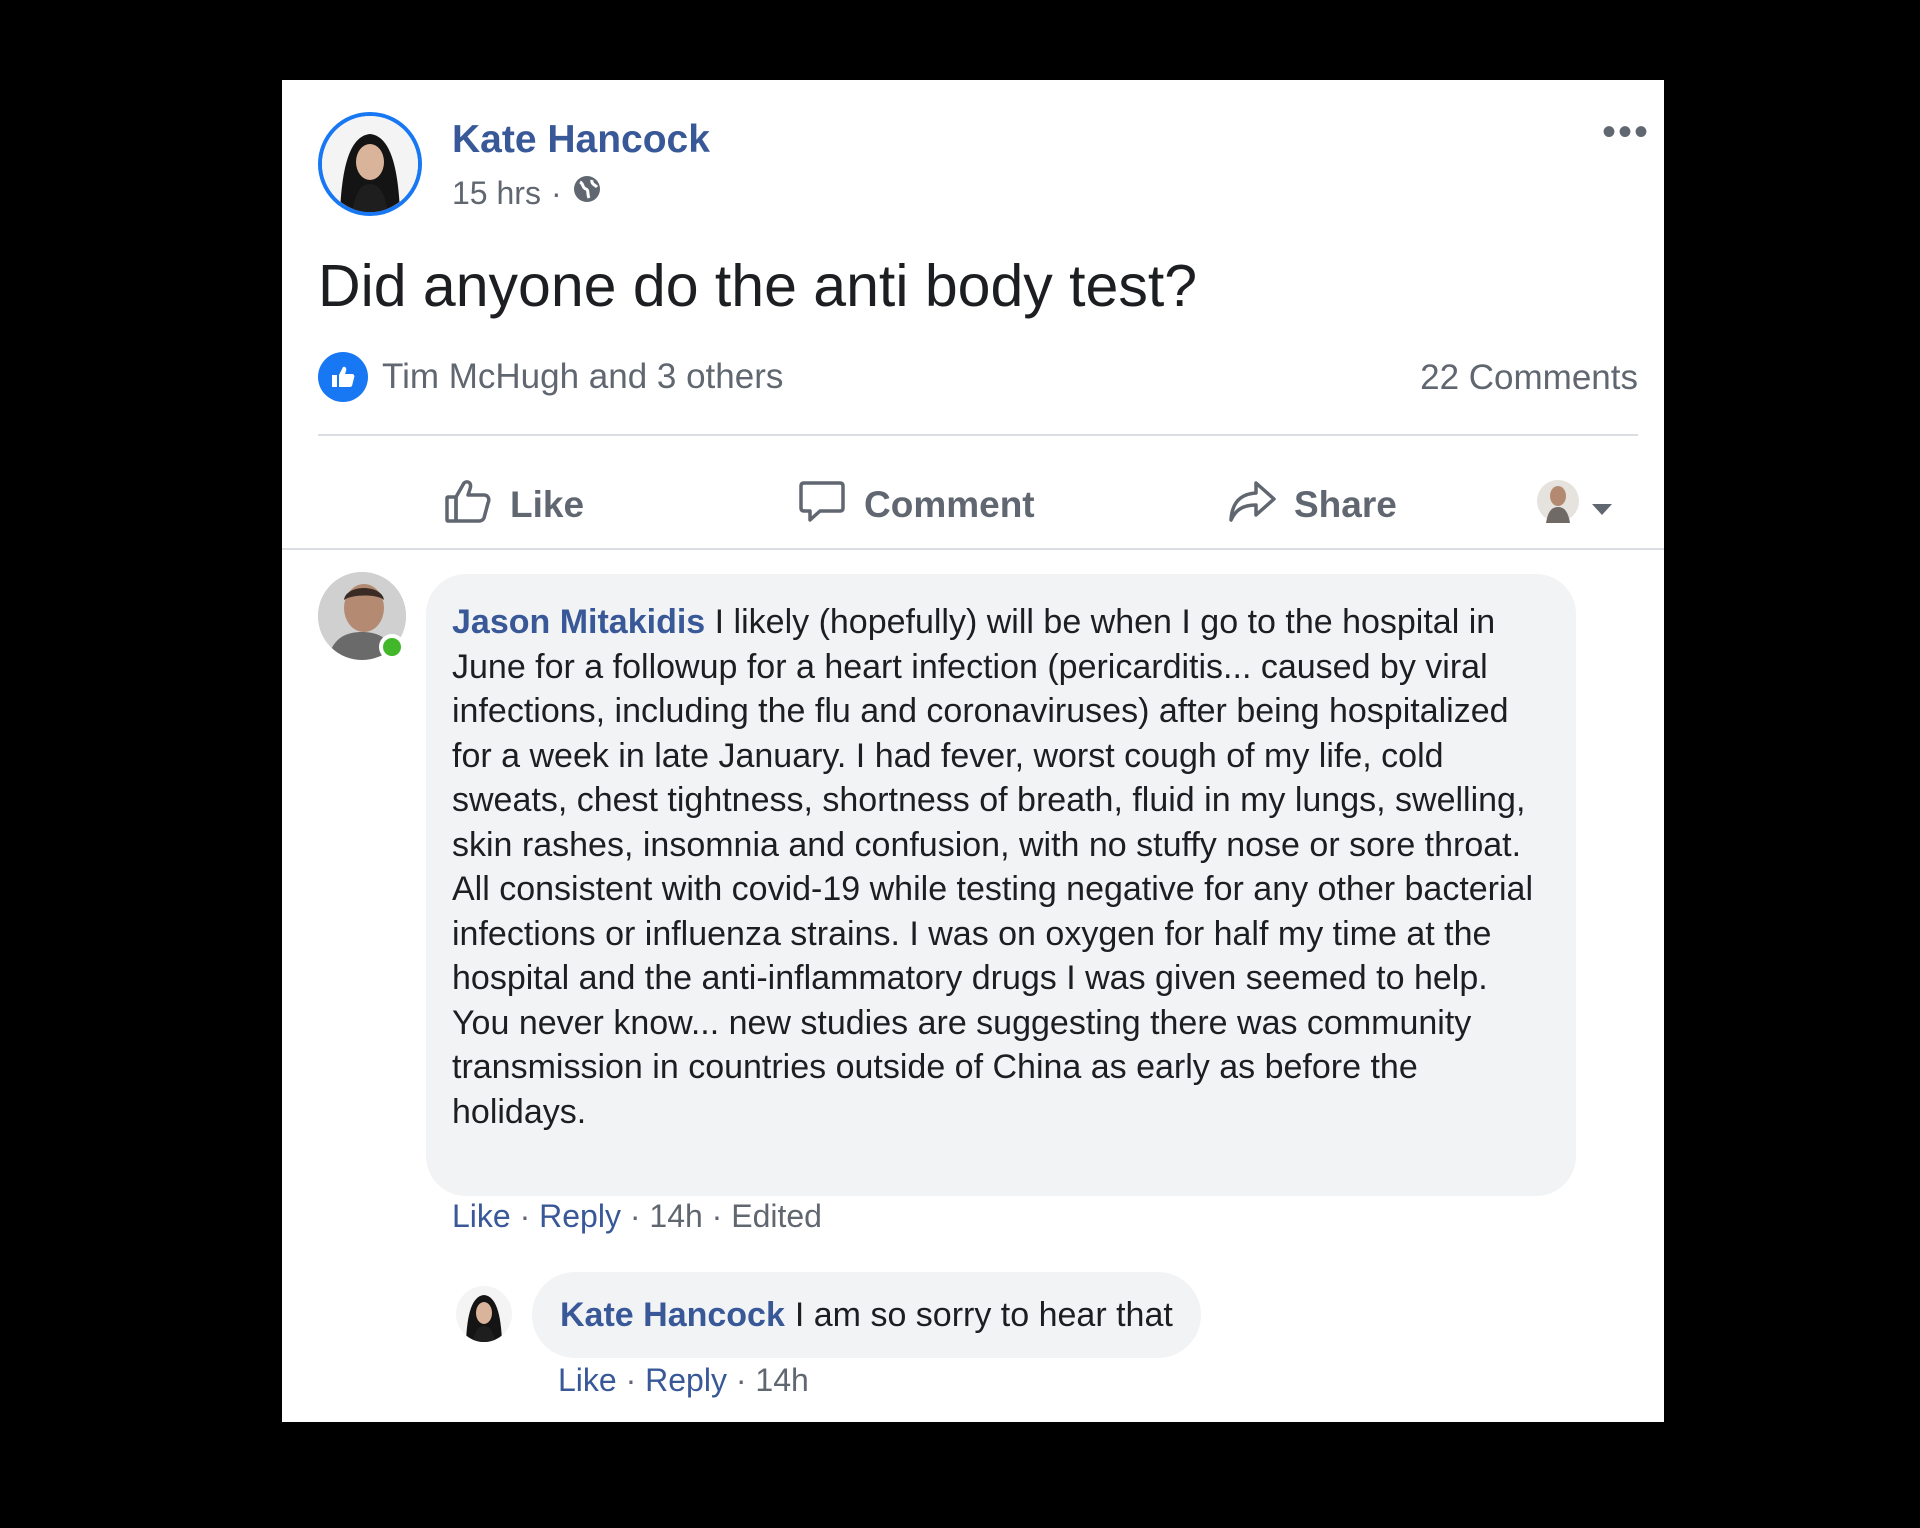 The image size is (1920, 1528). What do you see at coordinates (481, 1216) in the screenshot?
I see `comment-like-link: Like` at bounding box center [481, 1216].